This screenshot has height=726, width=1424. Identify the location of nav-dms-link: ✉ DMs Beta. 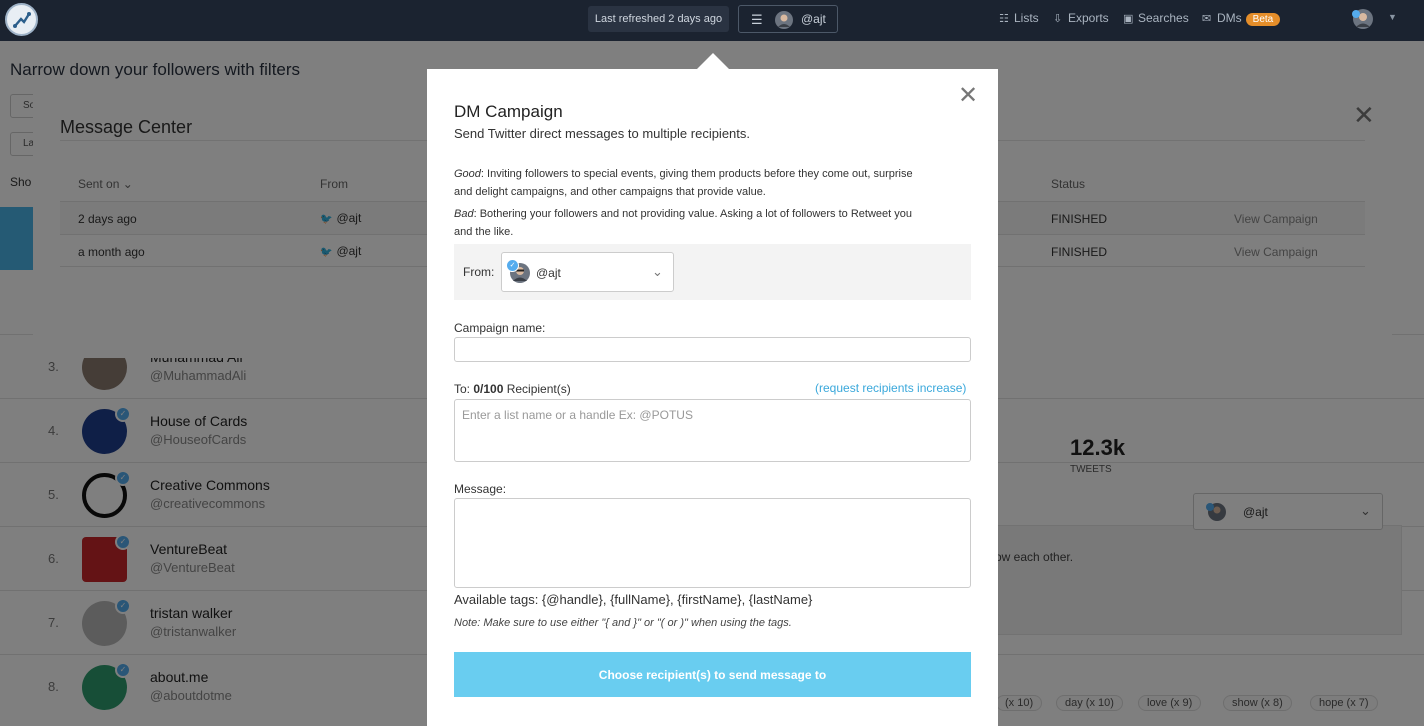
(1241, 18).